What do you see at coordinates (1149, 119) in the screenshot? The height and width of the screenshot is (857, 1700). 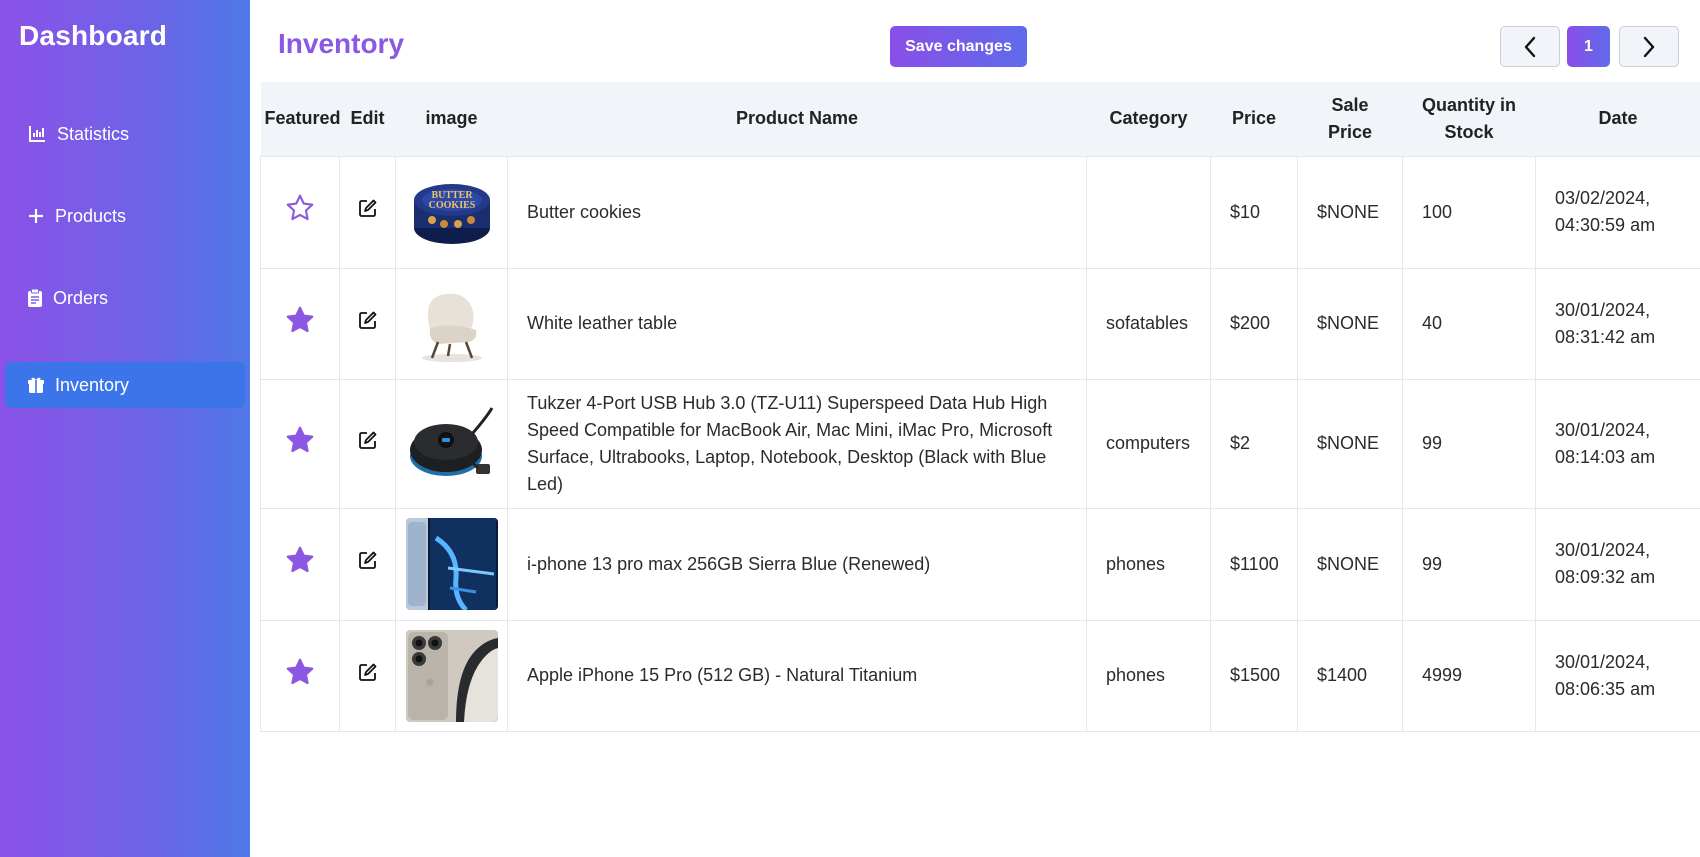 I see `column-header-category: Category` at bounding box center [1149, 119].